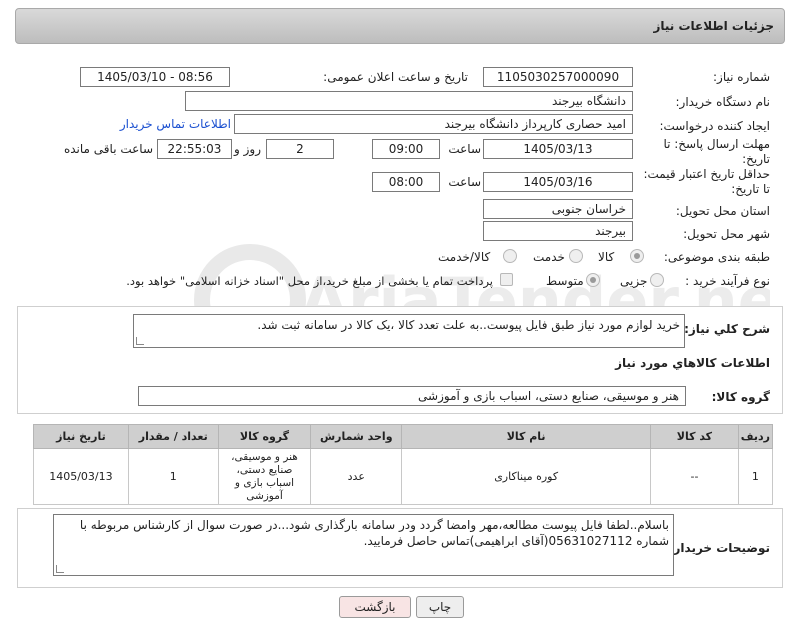 Image resolution: width=788 pixels, height=632 pixels. Describe the element at coordinates (510, 256) in the screenshot. I see `category-radio-both` at that location.